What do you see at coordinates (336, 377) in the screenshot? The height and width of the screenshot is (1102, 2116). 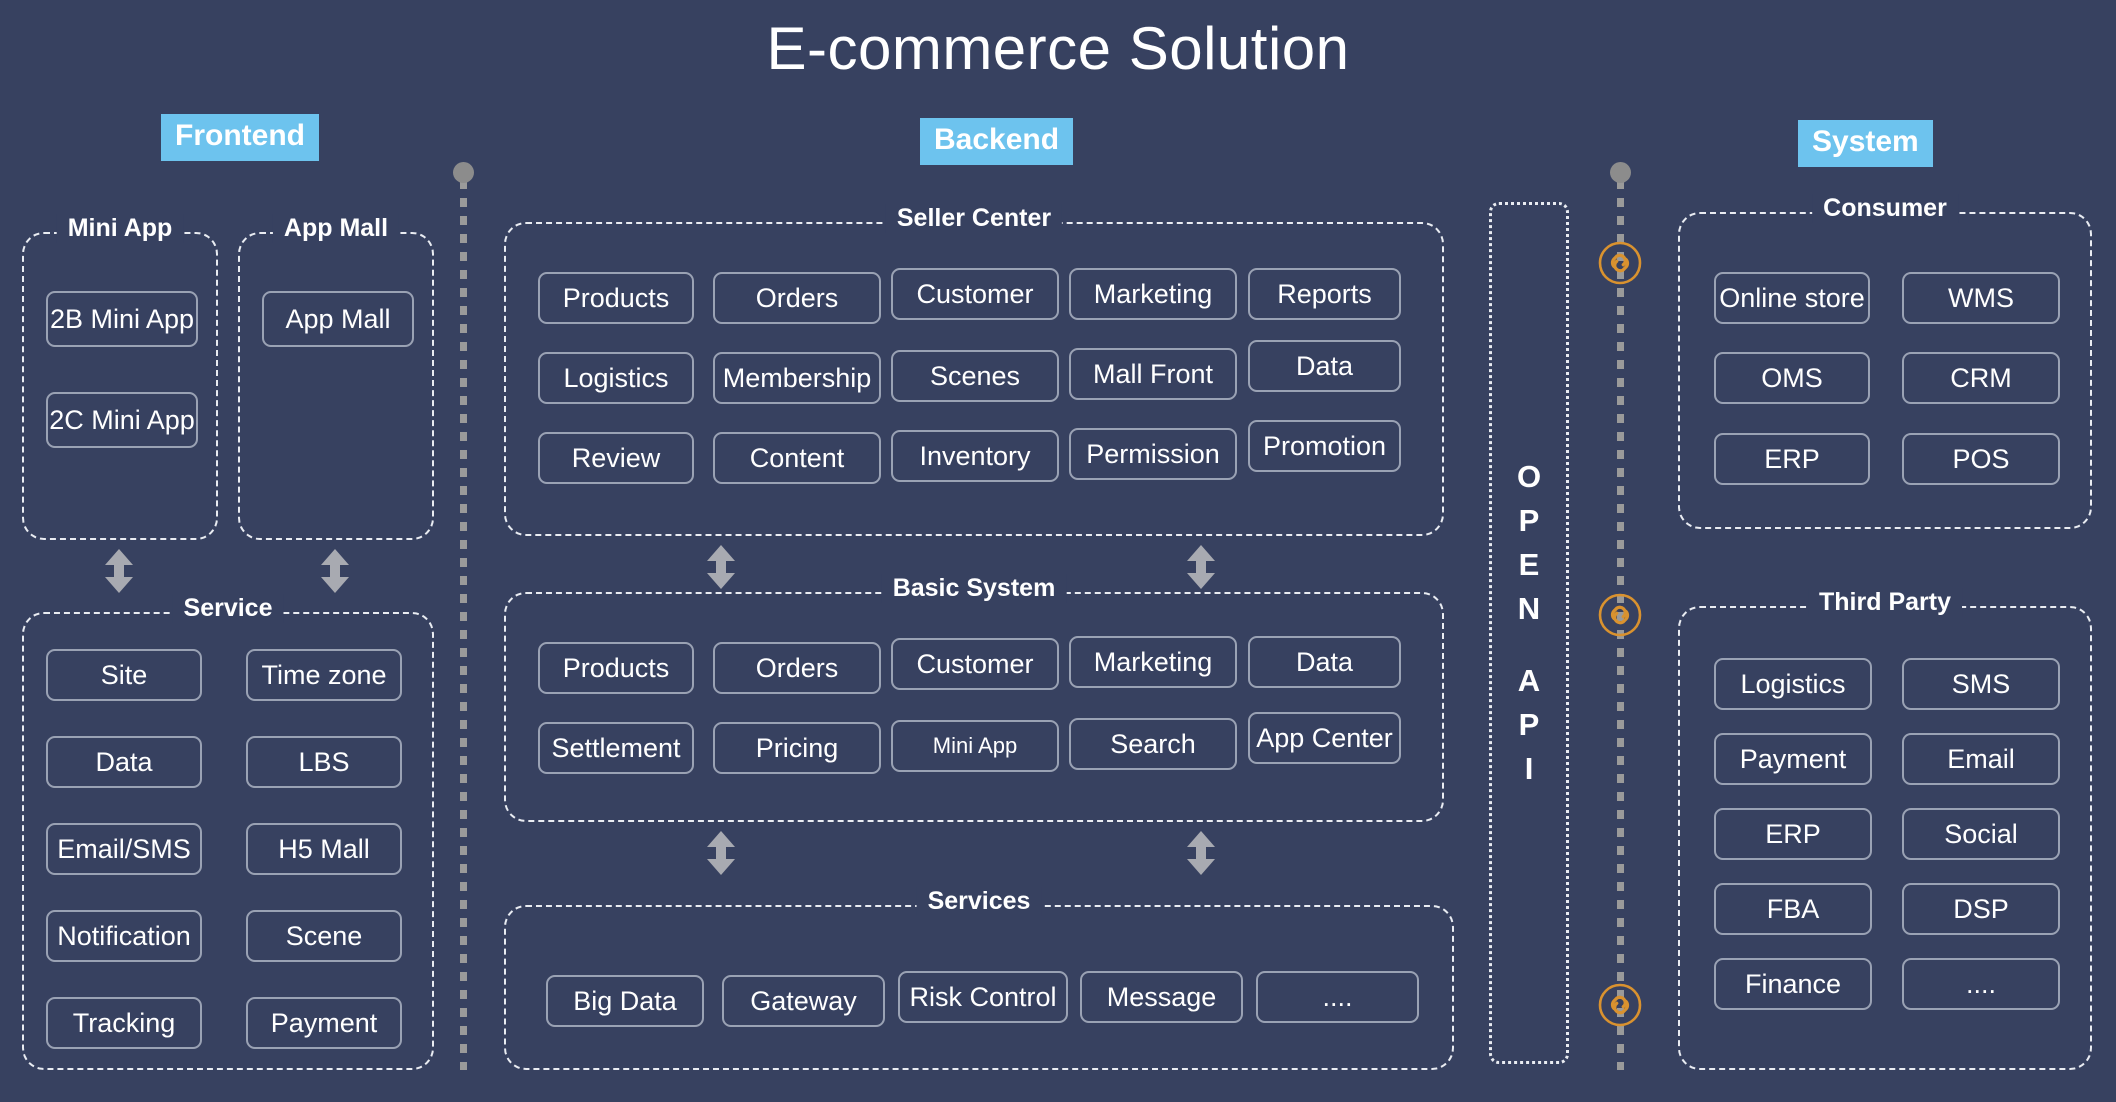 I see `panel-app-mall: App Mall App Mall` at bounding box center [336, 377].